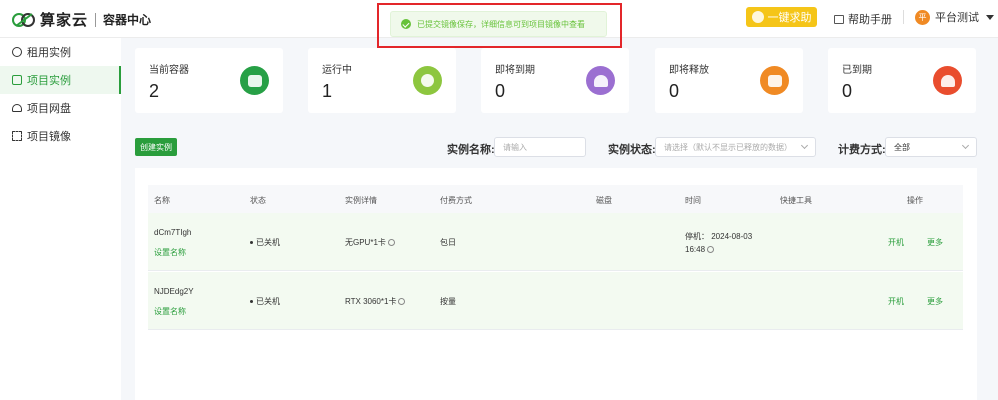 This screenshot has width=998, height=400. Describe the element at coordinates (361, 200) in the screenshot. I see `col-detail: 实例详情` at that location.